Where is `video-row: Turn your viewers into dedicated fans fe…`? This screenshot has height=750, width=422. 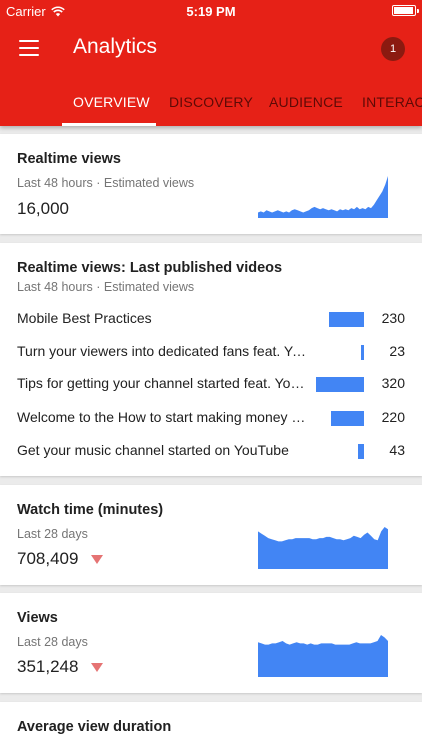
video-row: Turn your viewers into dedicated fans fe… is located at coordinates (211, 352).